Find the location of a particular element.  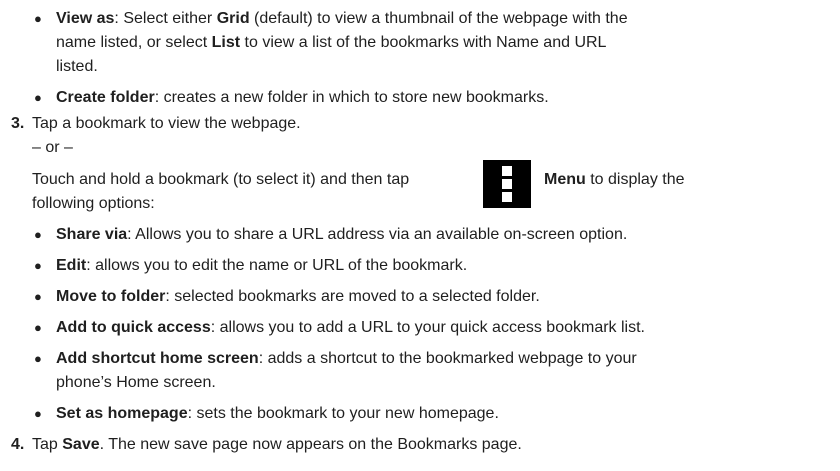

shortcut-line-2: phone’s Home screen. is located at coordinates (136, 382).